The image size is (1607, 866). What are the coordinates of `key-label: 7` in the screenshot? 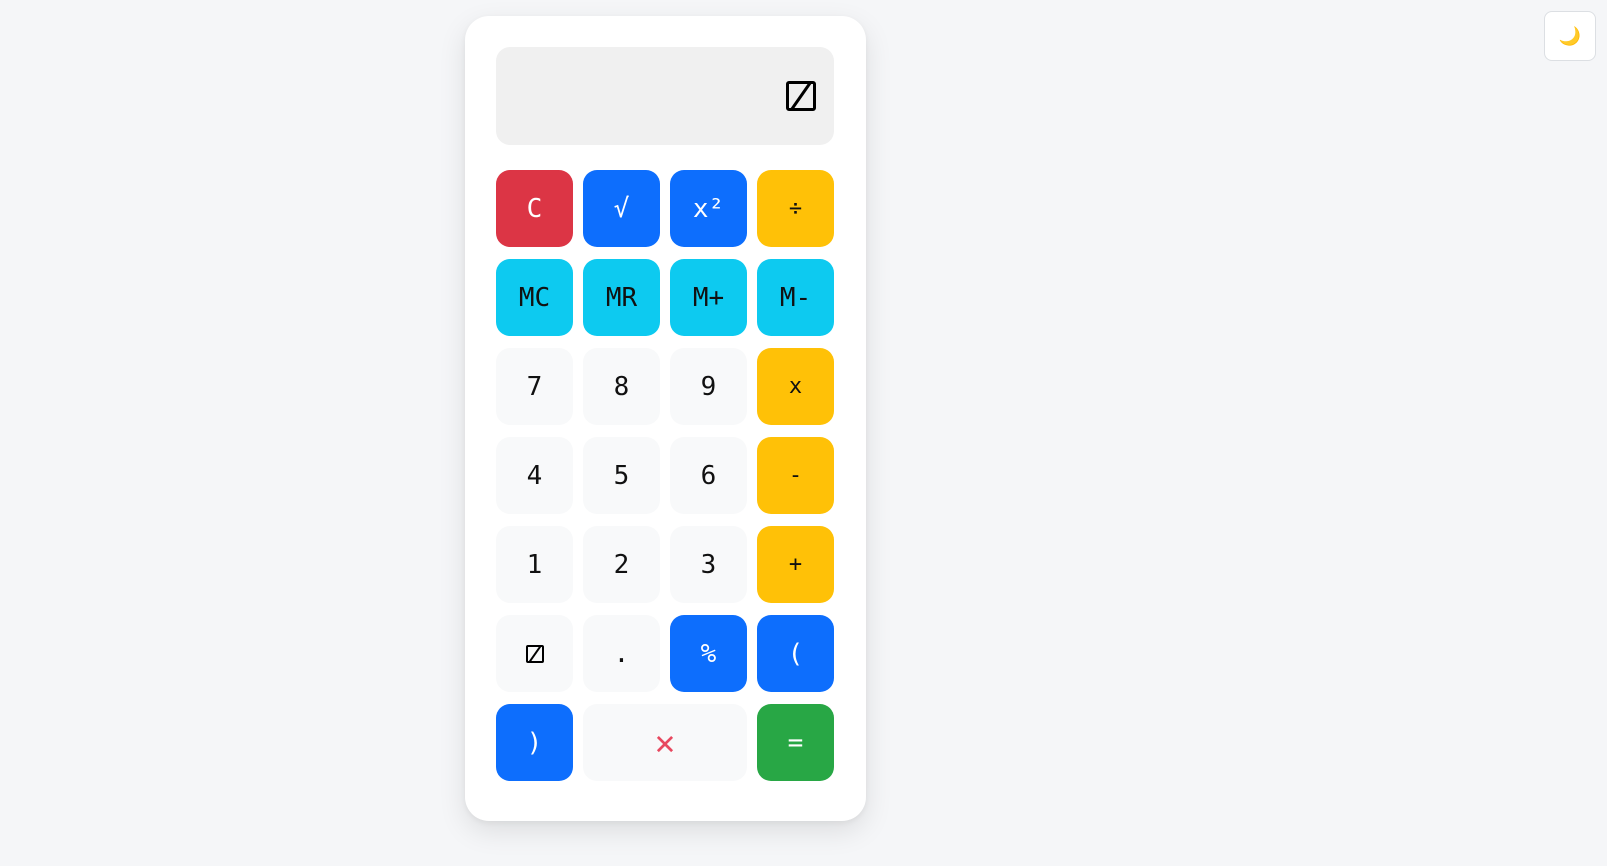 It's located at (534, 386).